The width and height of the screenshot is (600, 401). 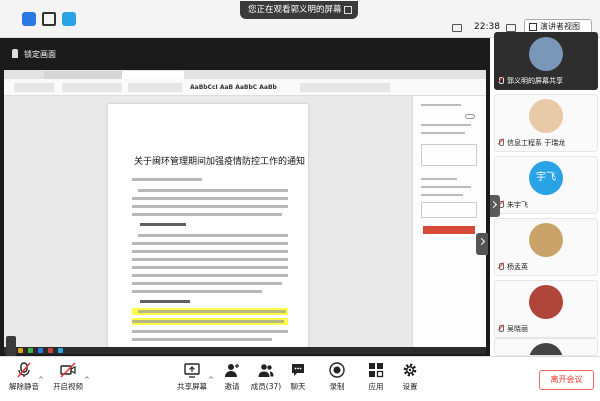 I want to click on share-screen-label: 共享屏幕, so click(x=192, y=386).